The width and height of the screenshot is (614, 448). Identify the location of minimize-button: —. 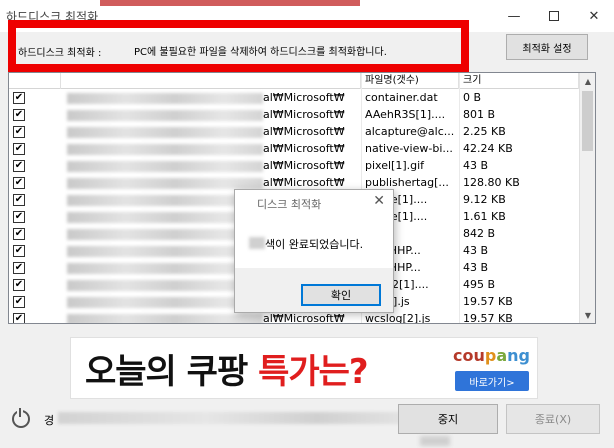
(514, 16).